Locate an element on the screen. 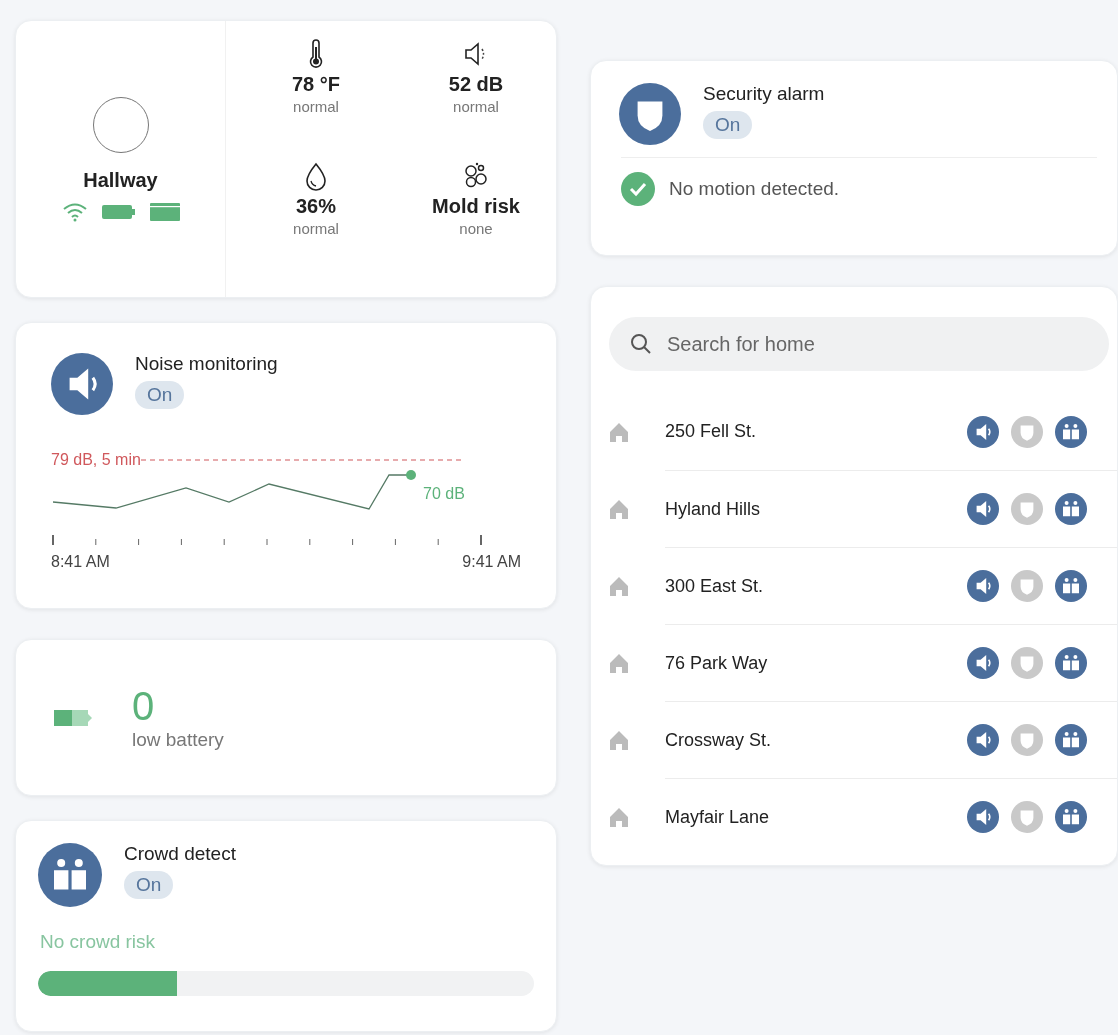  wifi-icon is located at coordinates (74, 211).